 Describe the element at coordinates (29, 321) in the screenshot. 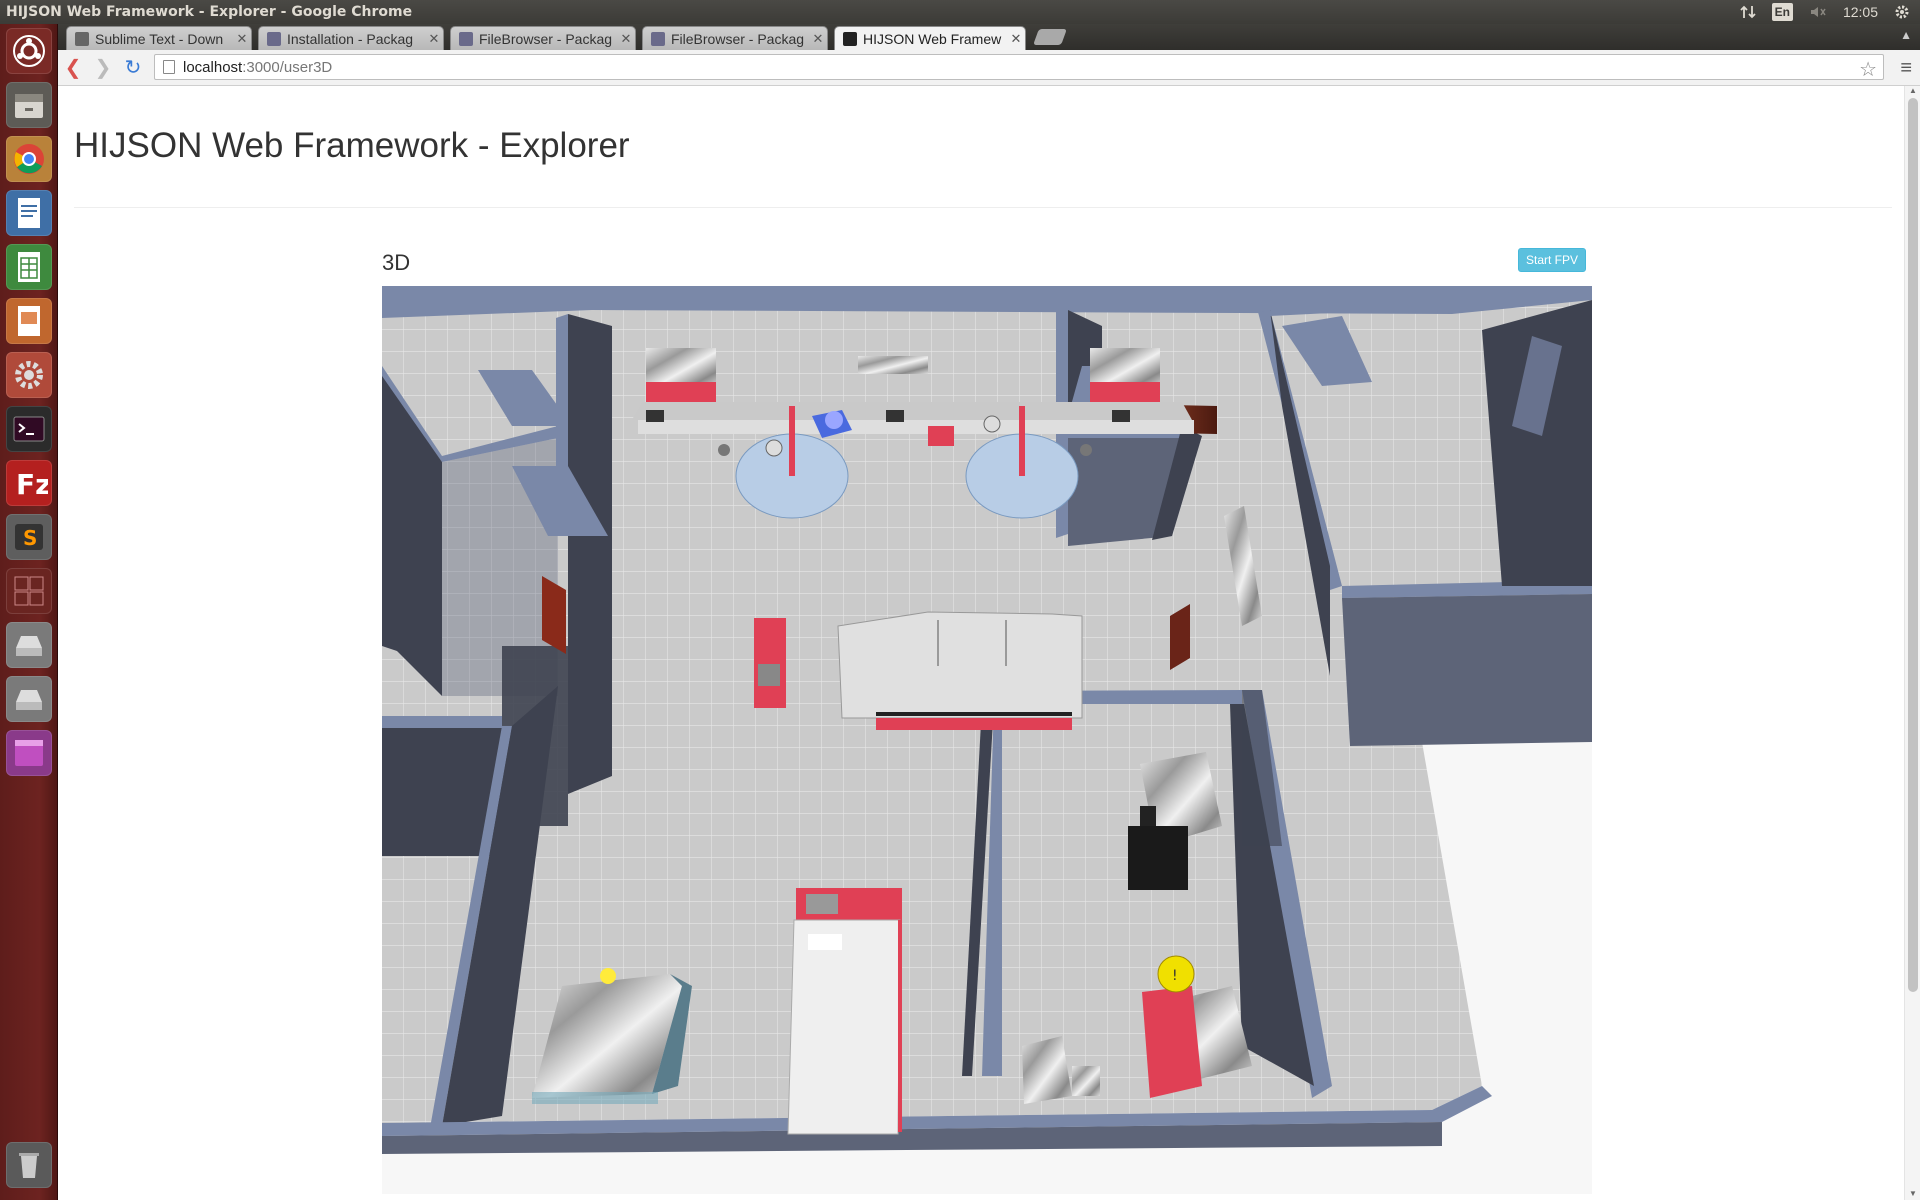

I see `libreoffice-impress-icon` at that location.